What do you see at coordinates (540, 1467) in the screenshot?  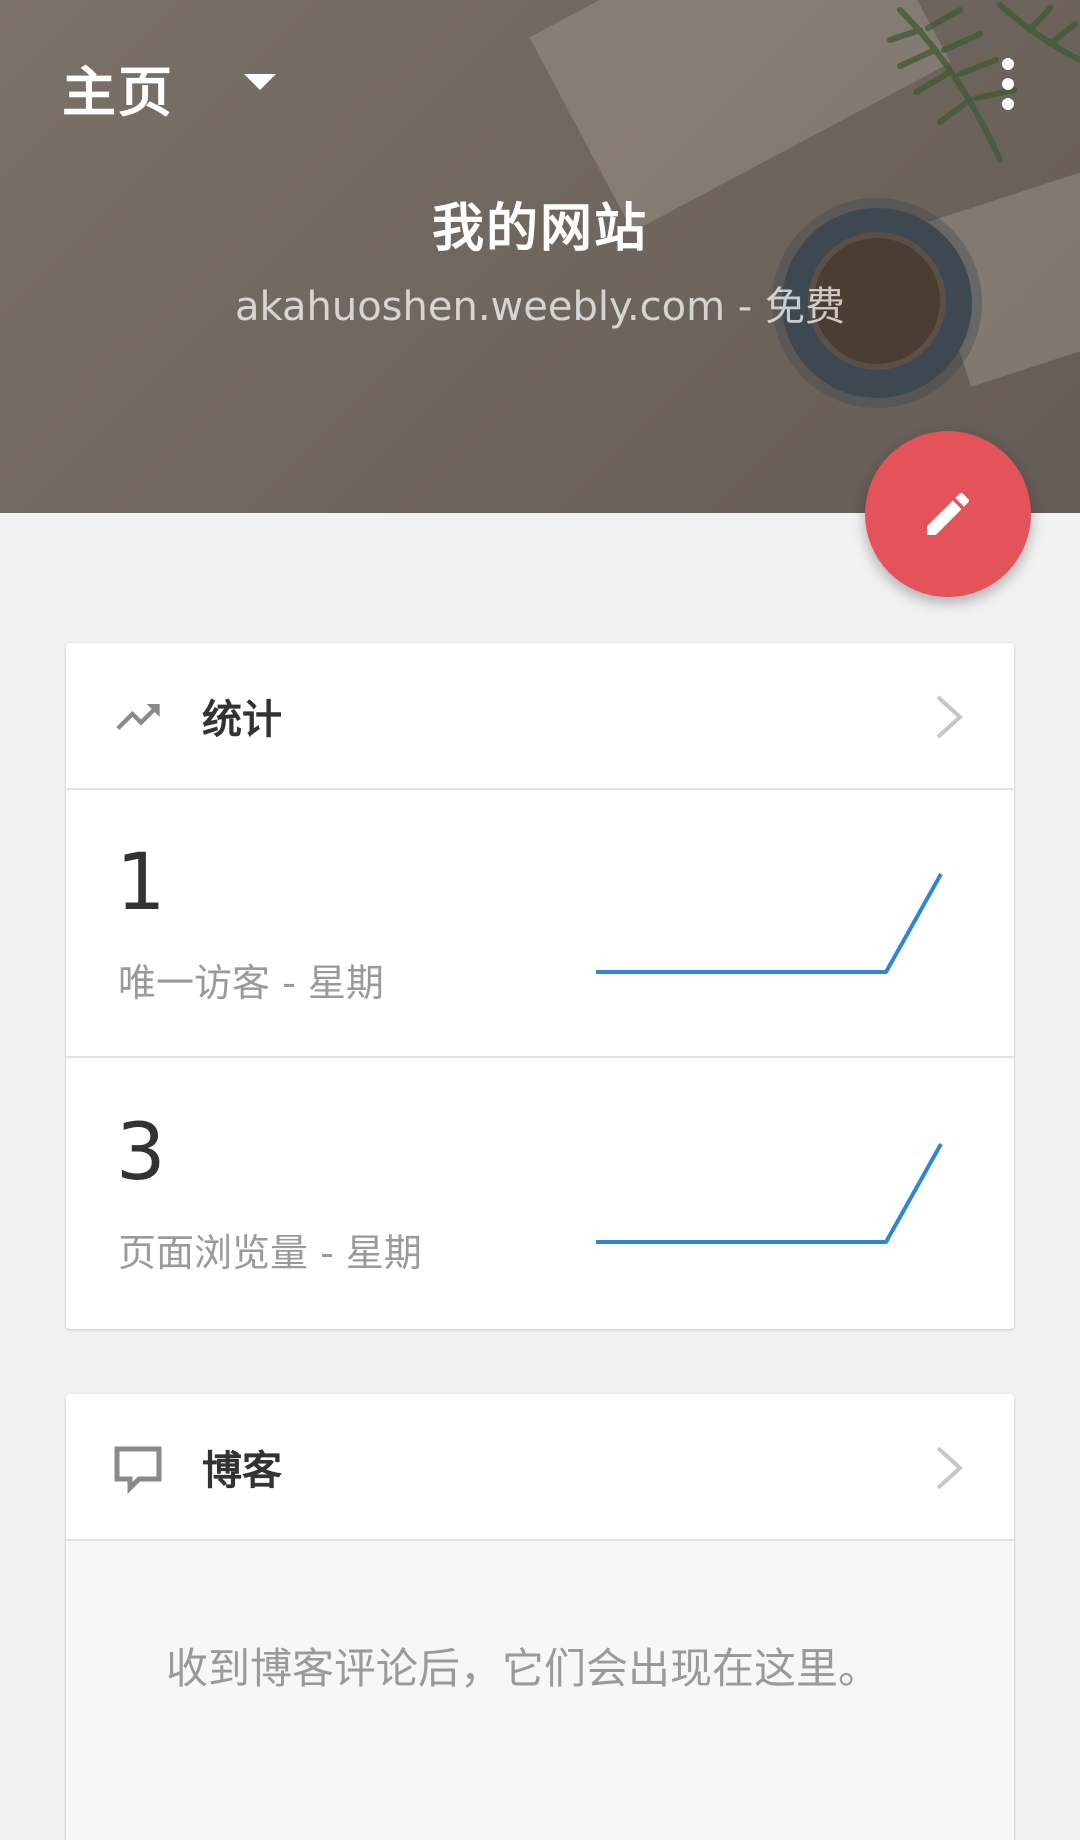 I see `blog-card-header: 博客` at bounding box center [540, 1467].